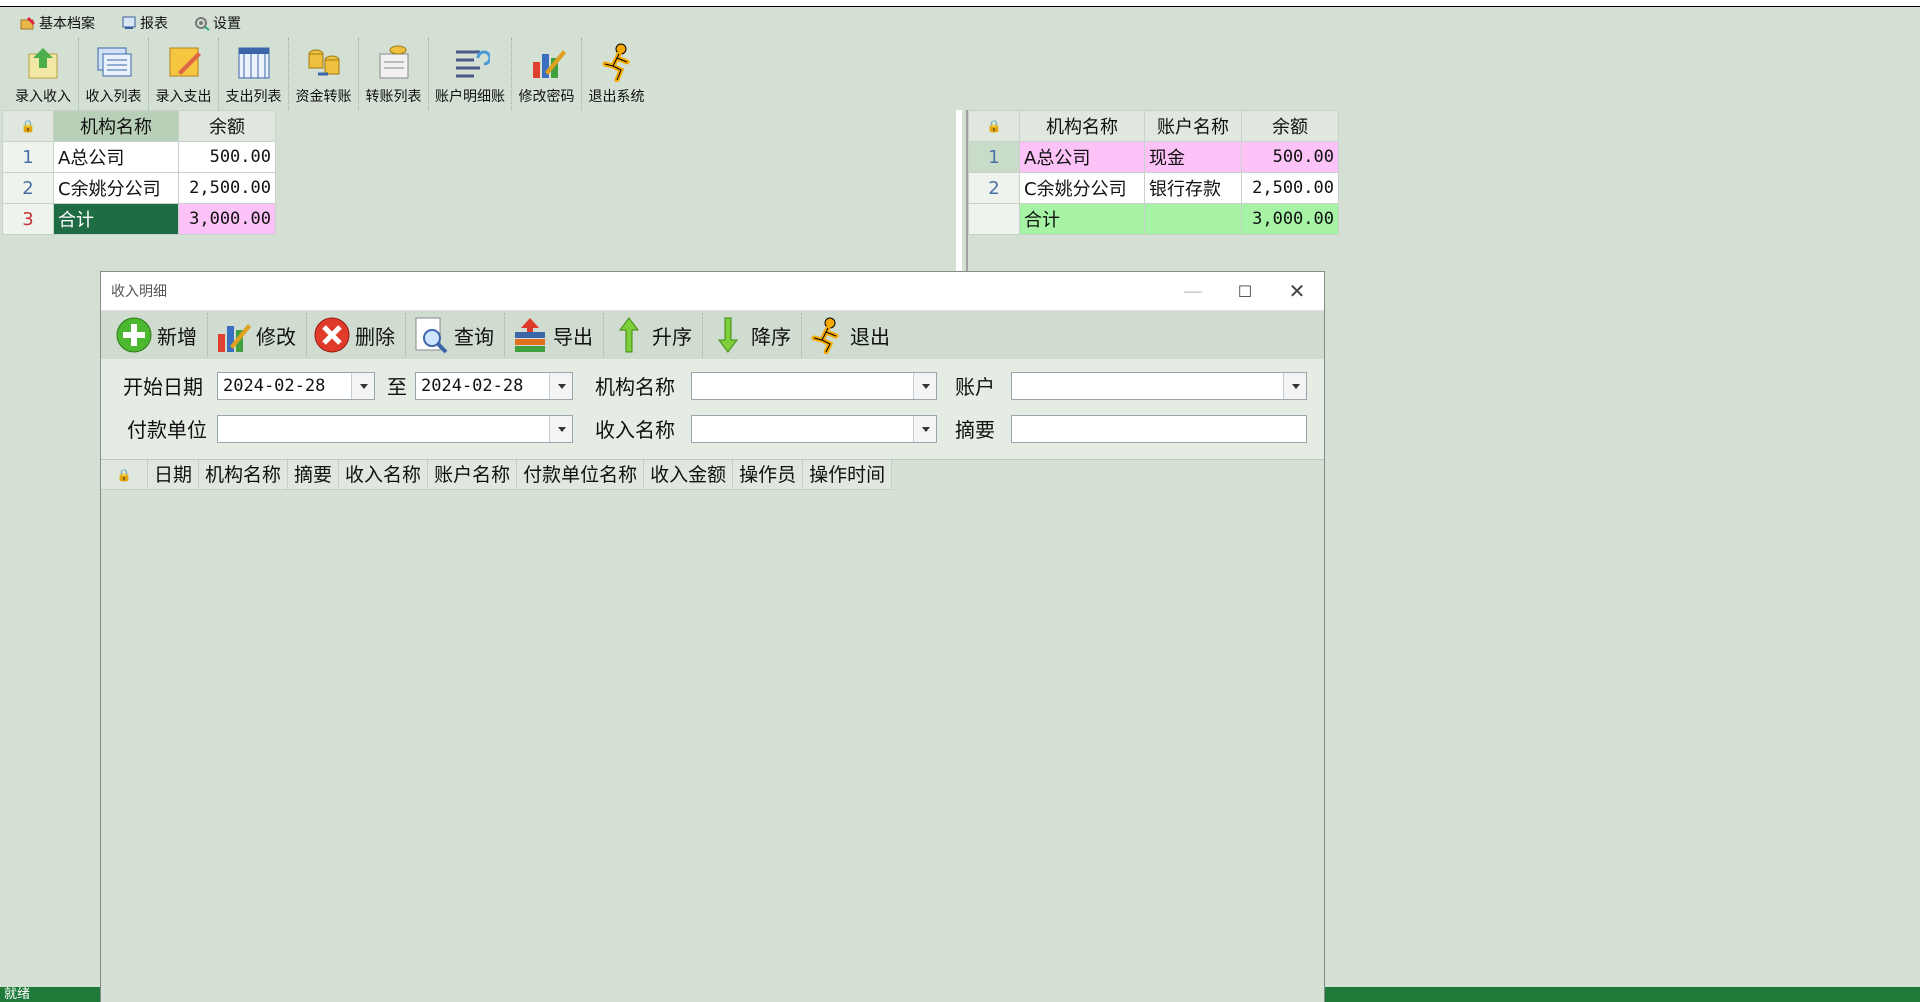 The height and width of the screenshot is (1002, 1920). Describe the element at coordinates (167, 430) in the screenshot. I see `payer-label: 付款单位` at that location.